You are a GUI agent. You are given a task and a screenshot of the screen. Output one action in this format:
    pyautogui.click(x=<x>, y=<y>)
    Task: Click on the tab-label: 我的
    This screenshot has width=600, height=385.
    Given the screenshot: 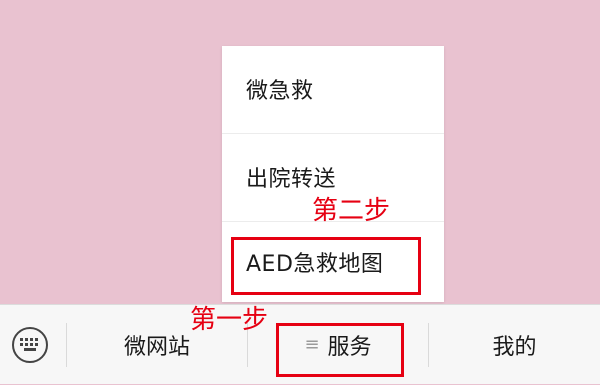 What is the action you would take?
    pyautogui.click(x=514, y=347)
    